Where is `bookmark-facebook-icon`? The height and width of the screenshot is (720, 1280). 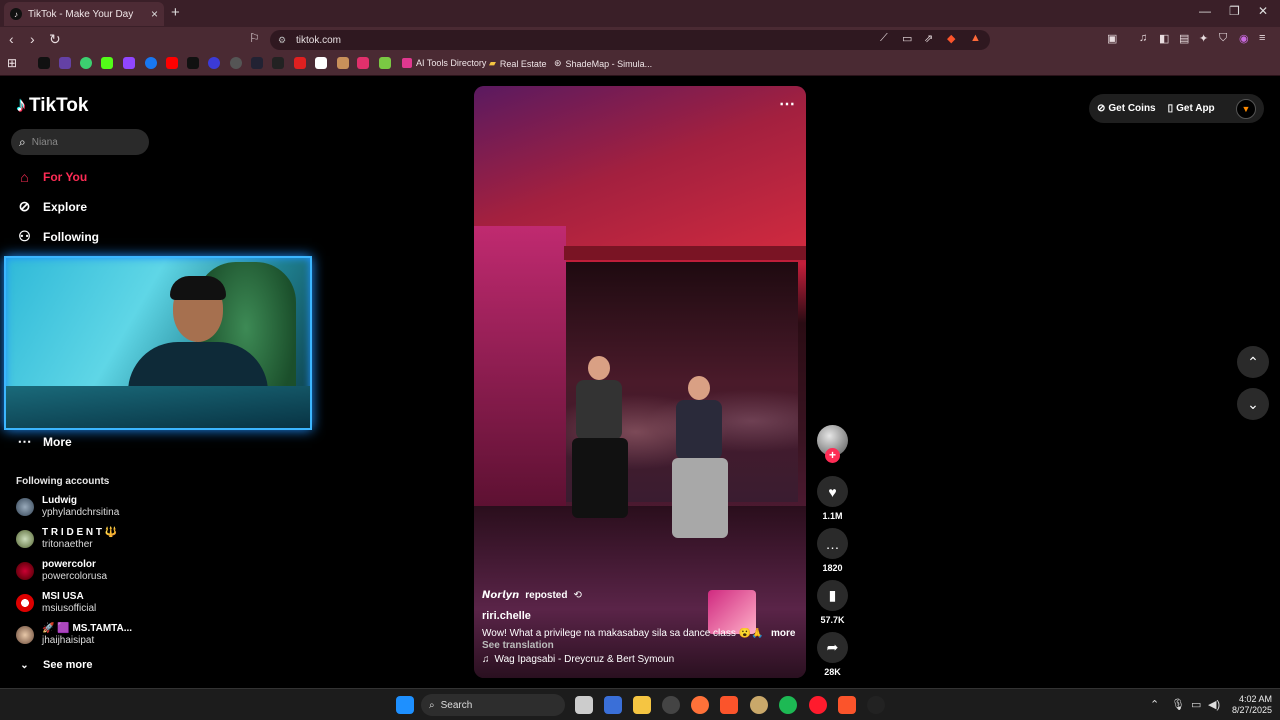 bookmark-facebook-icon is located at coordinates (151, 63).